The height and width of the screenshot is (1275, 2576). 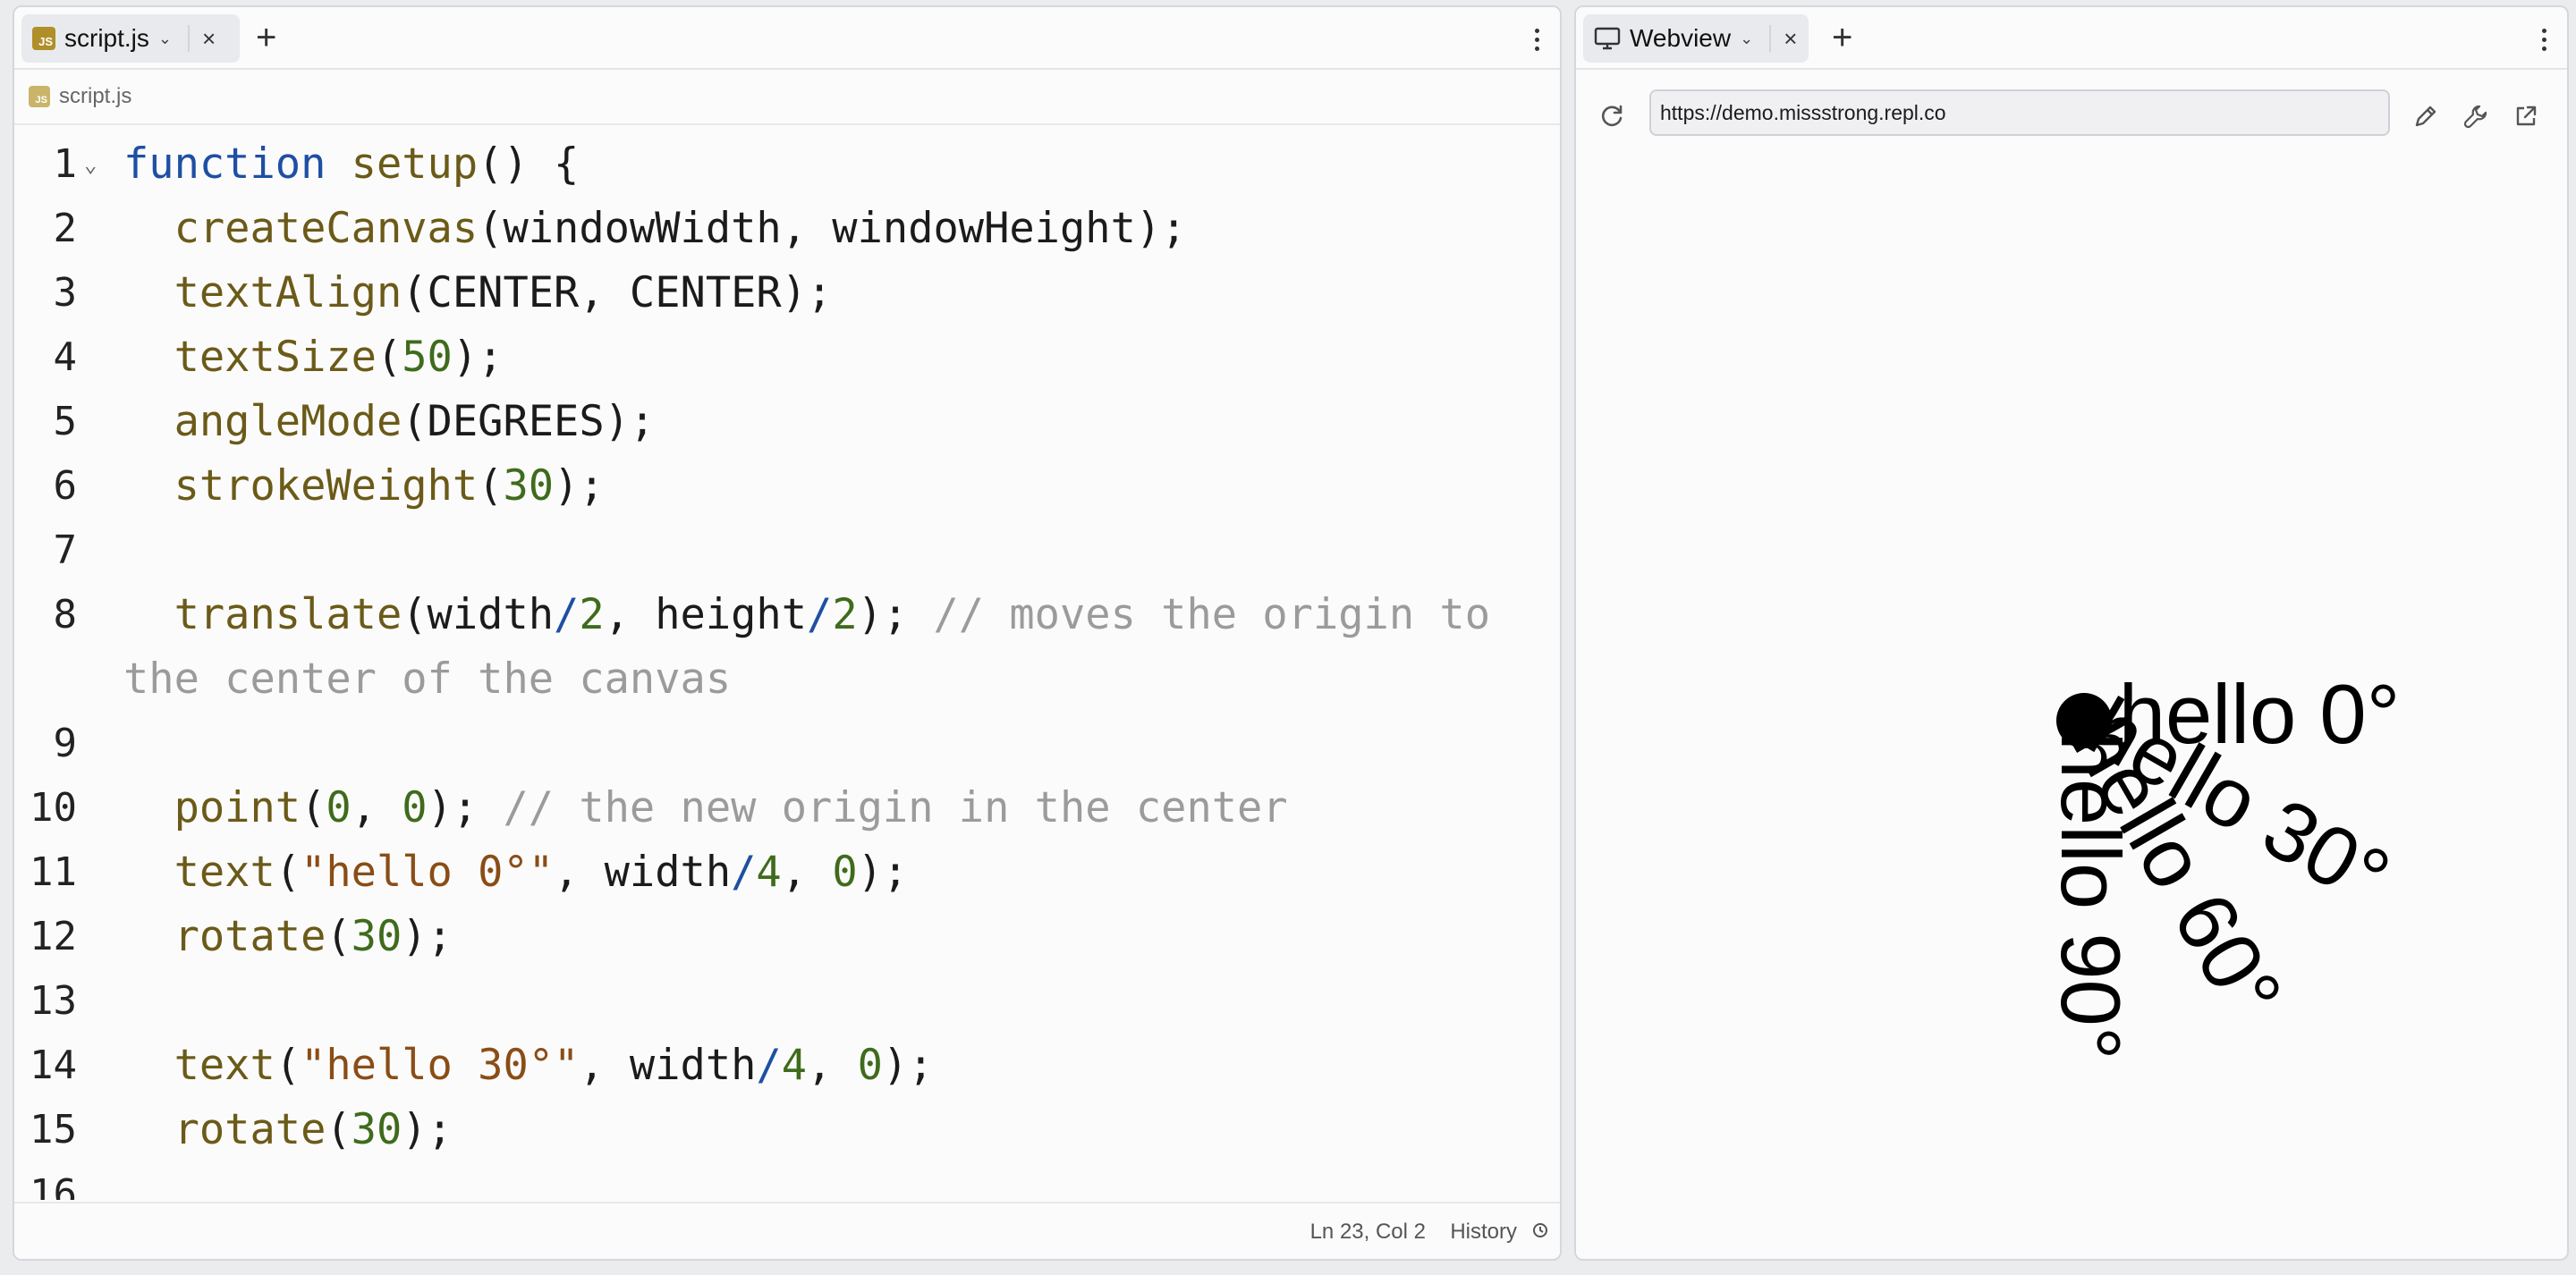 I want to click on line-number: 12, so click(x=53, y=937).